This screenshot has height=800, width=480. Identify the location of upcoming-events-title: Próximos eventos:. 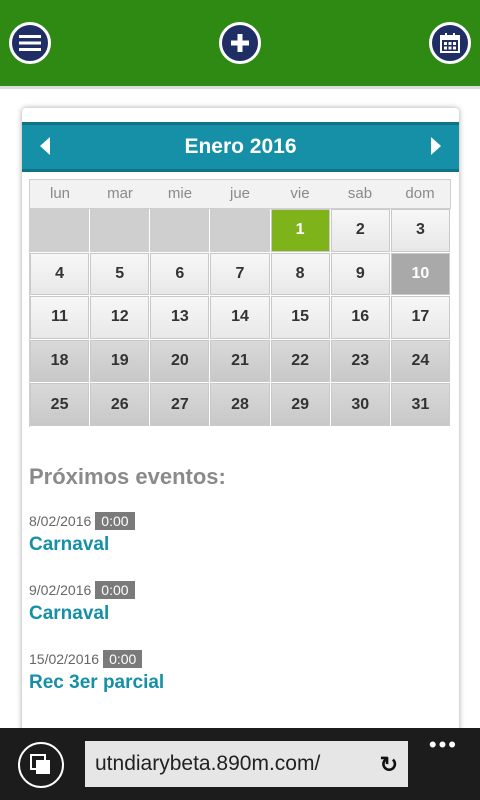
(127, 476).